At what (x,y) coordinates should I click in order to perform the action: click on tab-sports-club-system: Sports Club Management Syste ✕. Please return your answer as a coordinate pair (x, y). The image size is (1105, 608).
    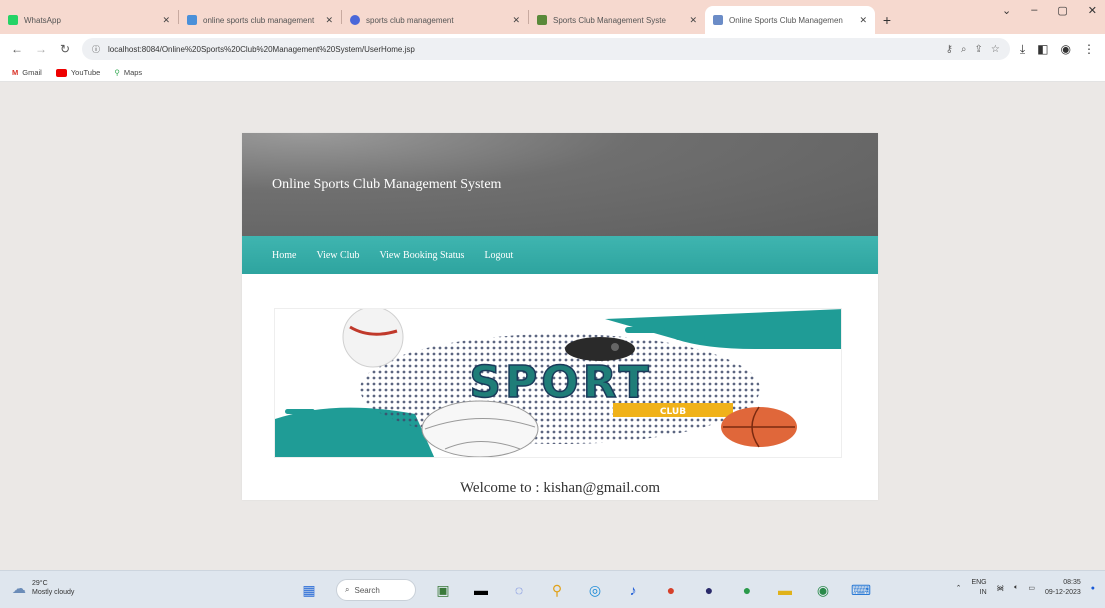
    Looking at the image, I should click on (617, 20).